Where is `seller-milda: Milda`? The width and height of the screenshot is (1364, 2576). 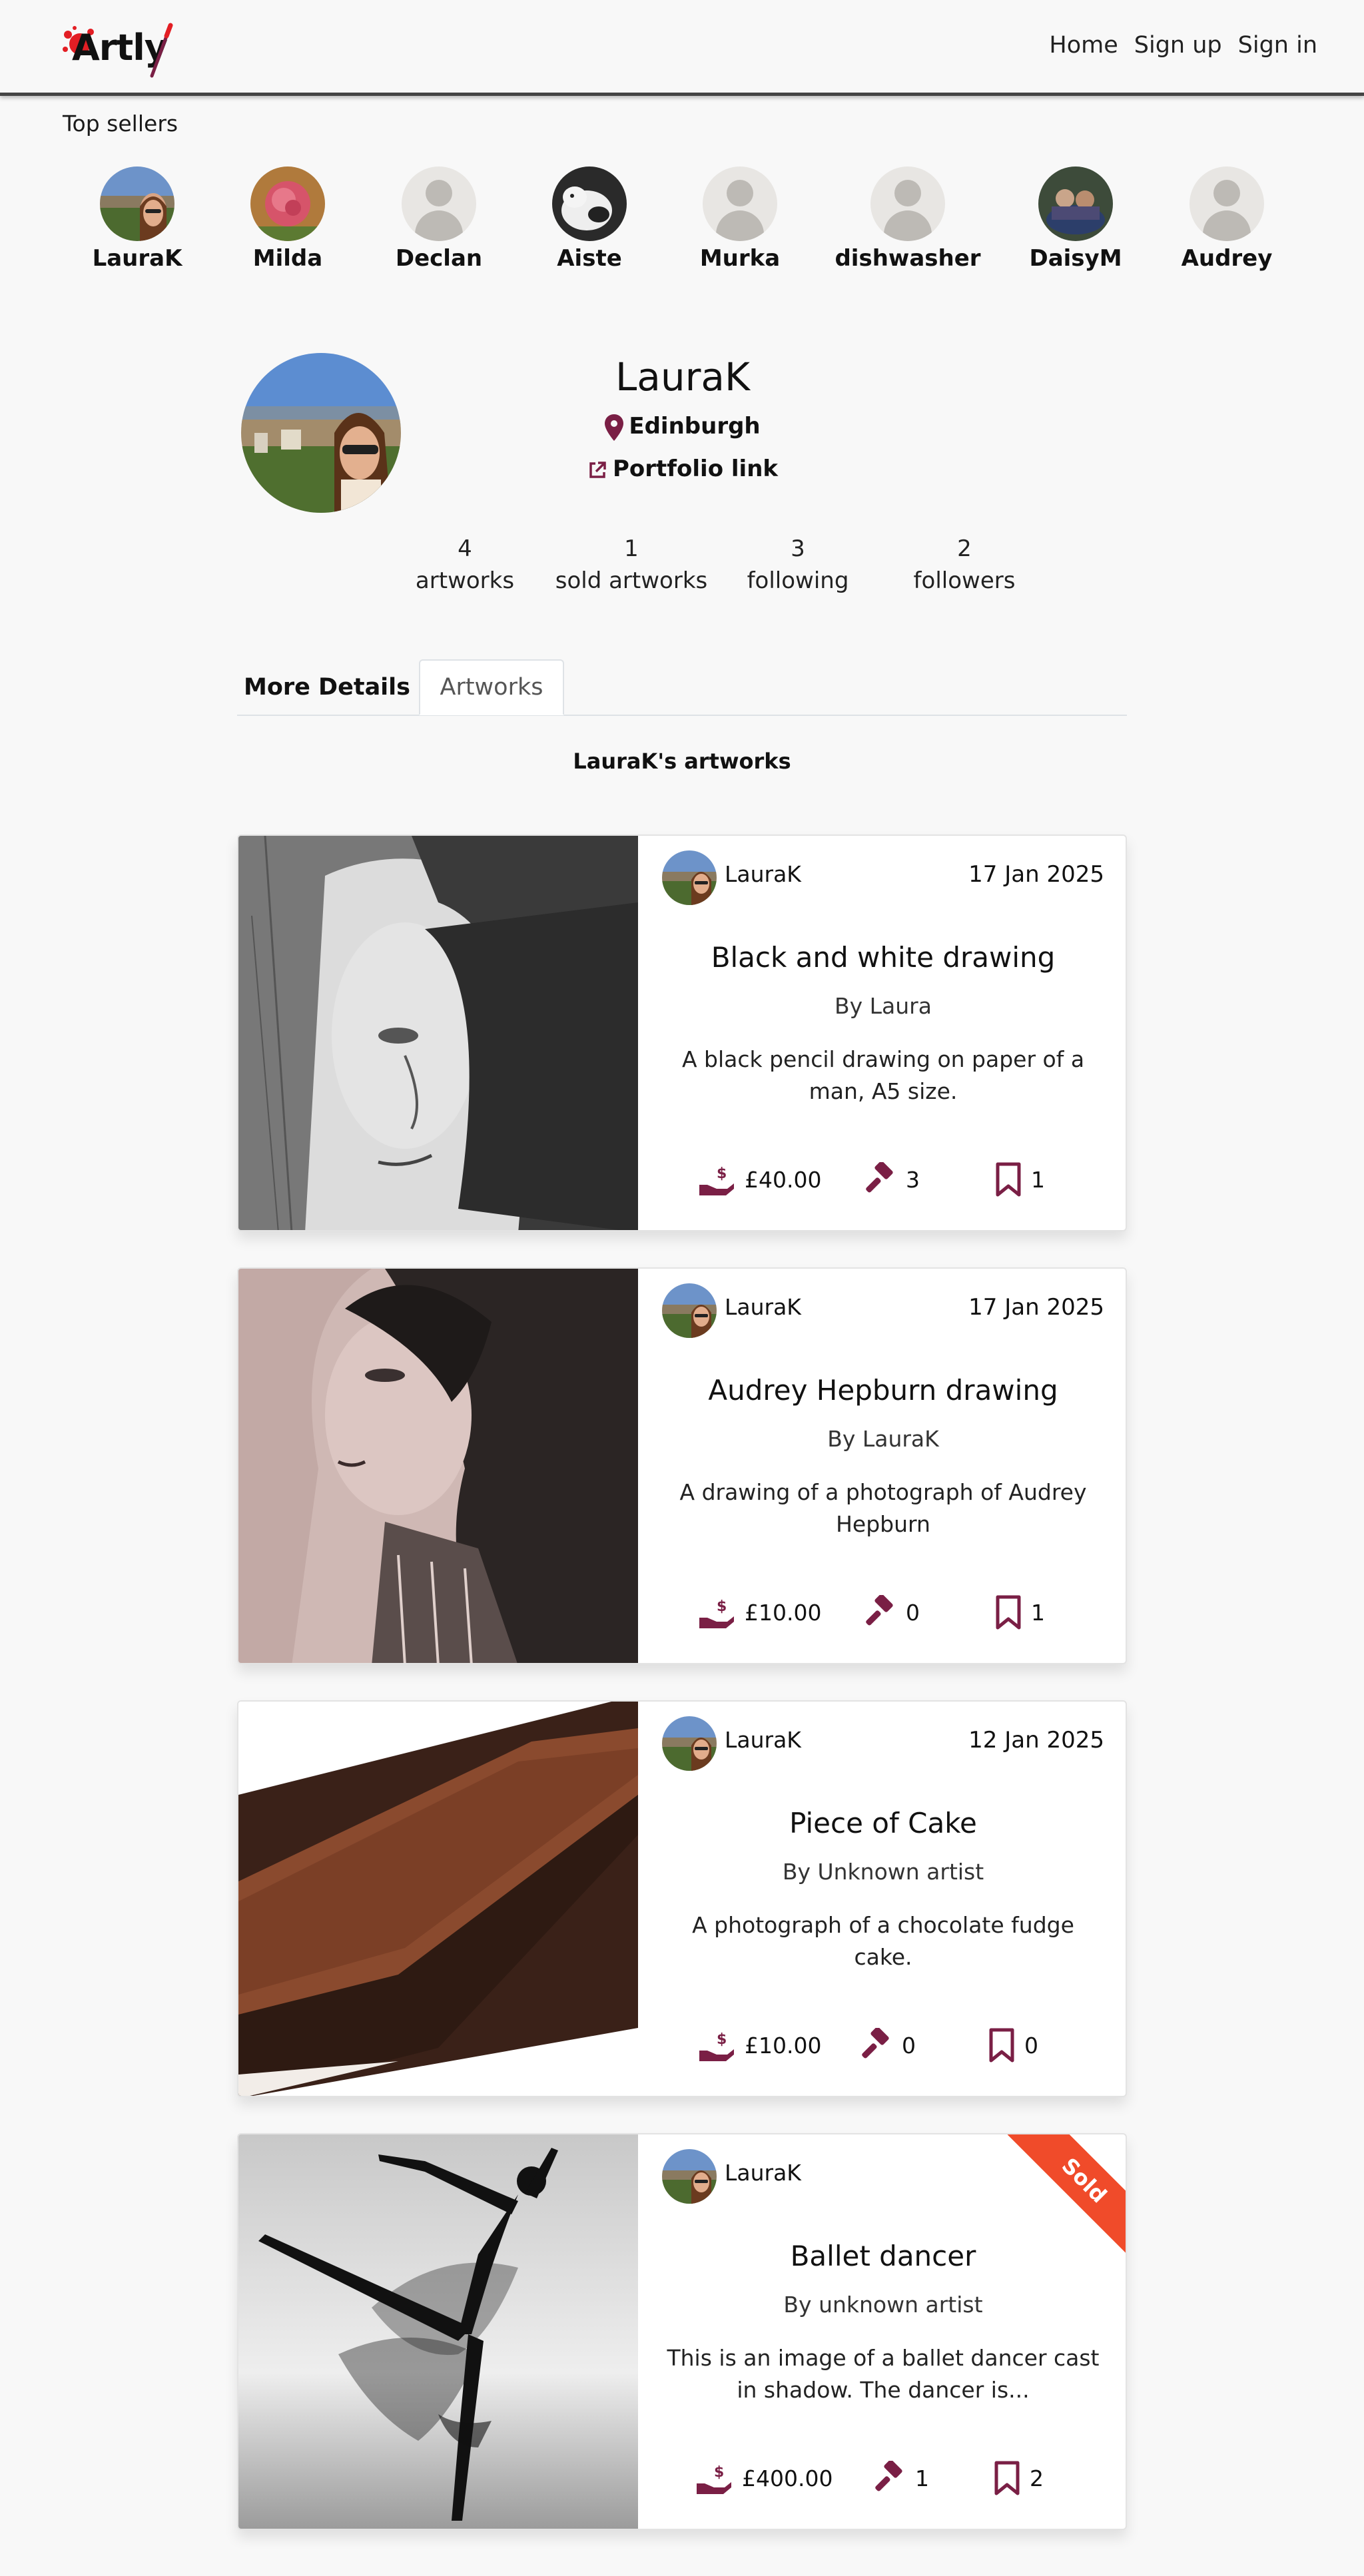 seller-milda: Milda is located at coordinates (288, 219).